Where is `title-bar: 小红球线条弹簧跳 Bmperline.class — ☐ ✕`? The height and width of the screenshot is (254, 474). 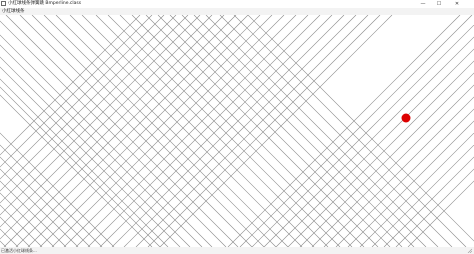 title-bar: 小红球线条弹簧跳 Bmperline.class — ☐ ✕ is located at coordinates (237, 4).